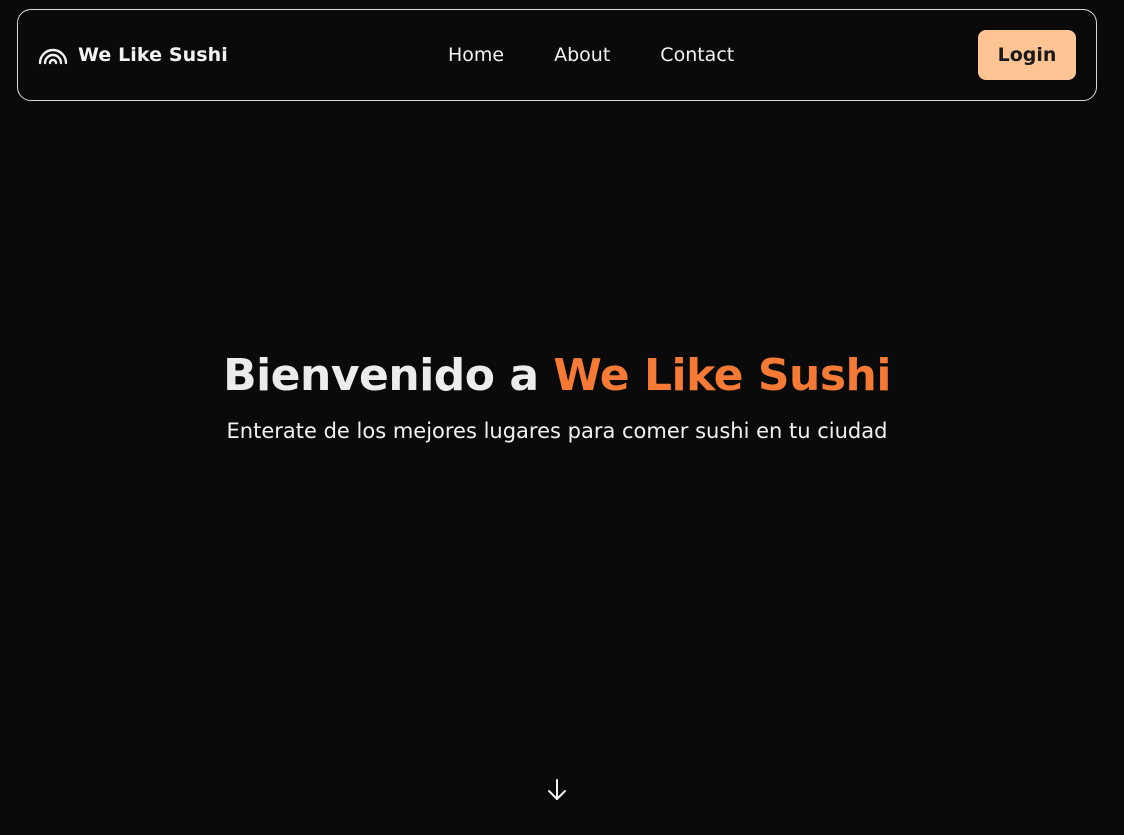  I want to click on brand-logo: We Like Sushi, so click(133, 55).